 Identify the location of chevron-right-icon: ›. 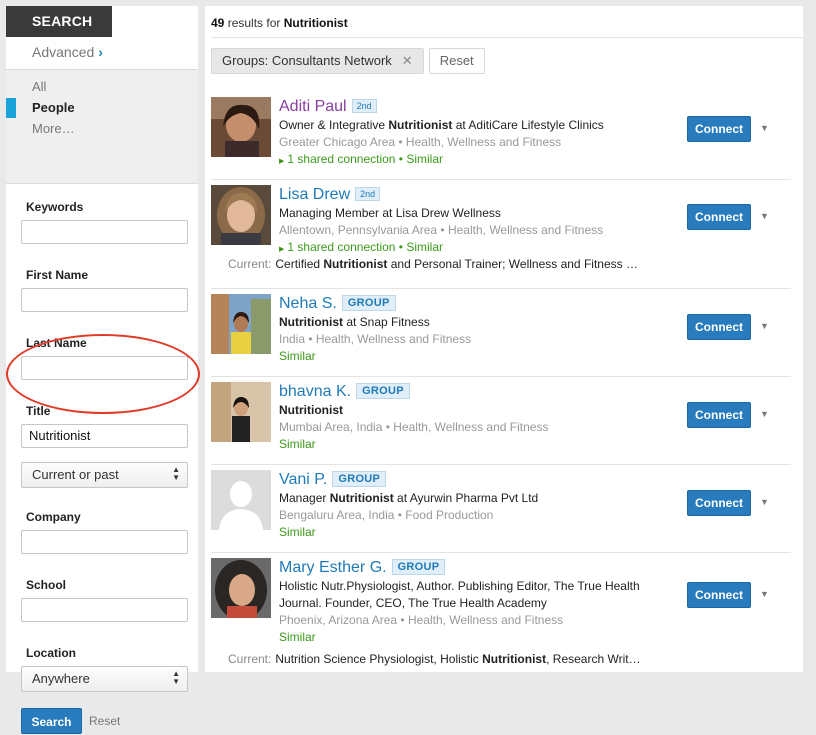
(100, 52).